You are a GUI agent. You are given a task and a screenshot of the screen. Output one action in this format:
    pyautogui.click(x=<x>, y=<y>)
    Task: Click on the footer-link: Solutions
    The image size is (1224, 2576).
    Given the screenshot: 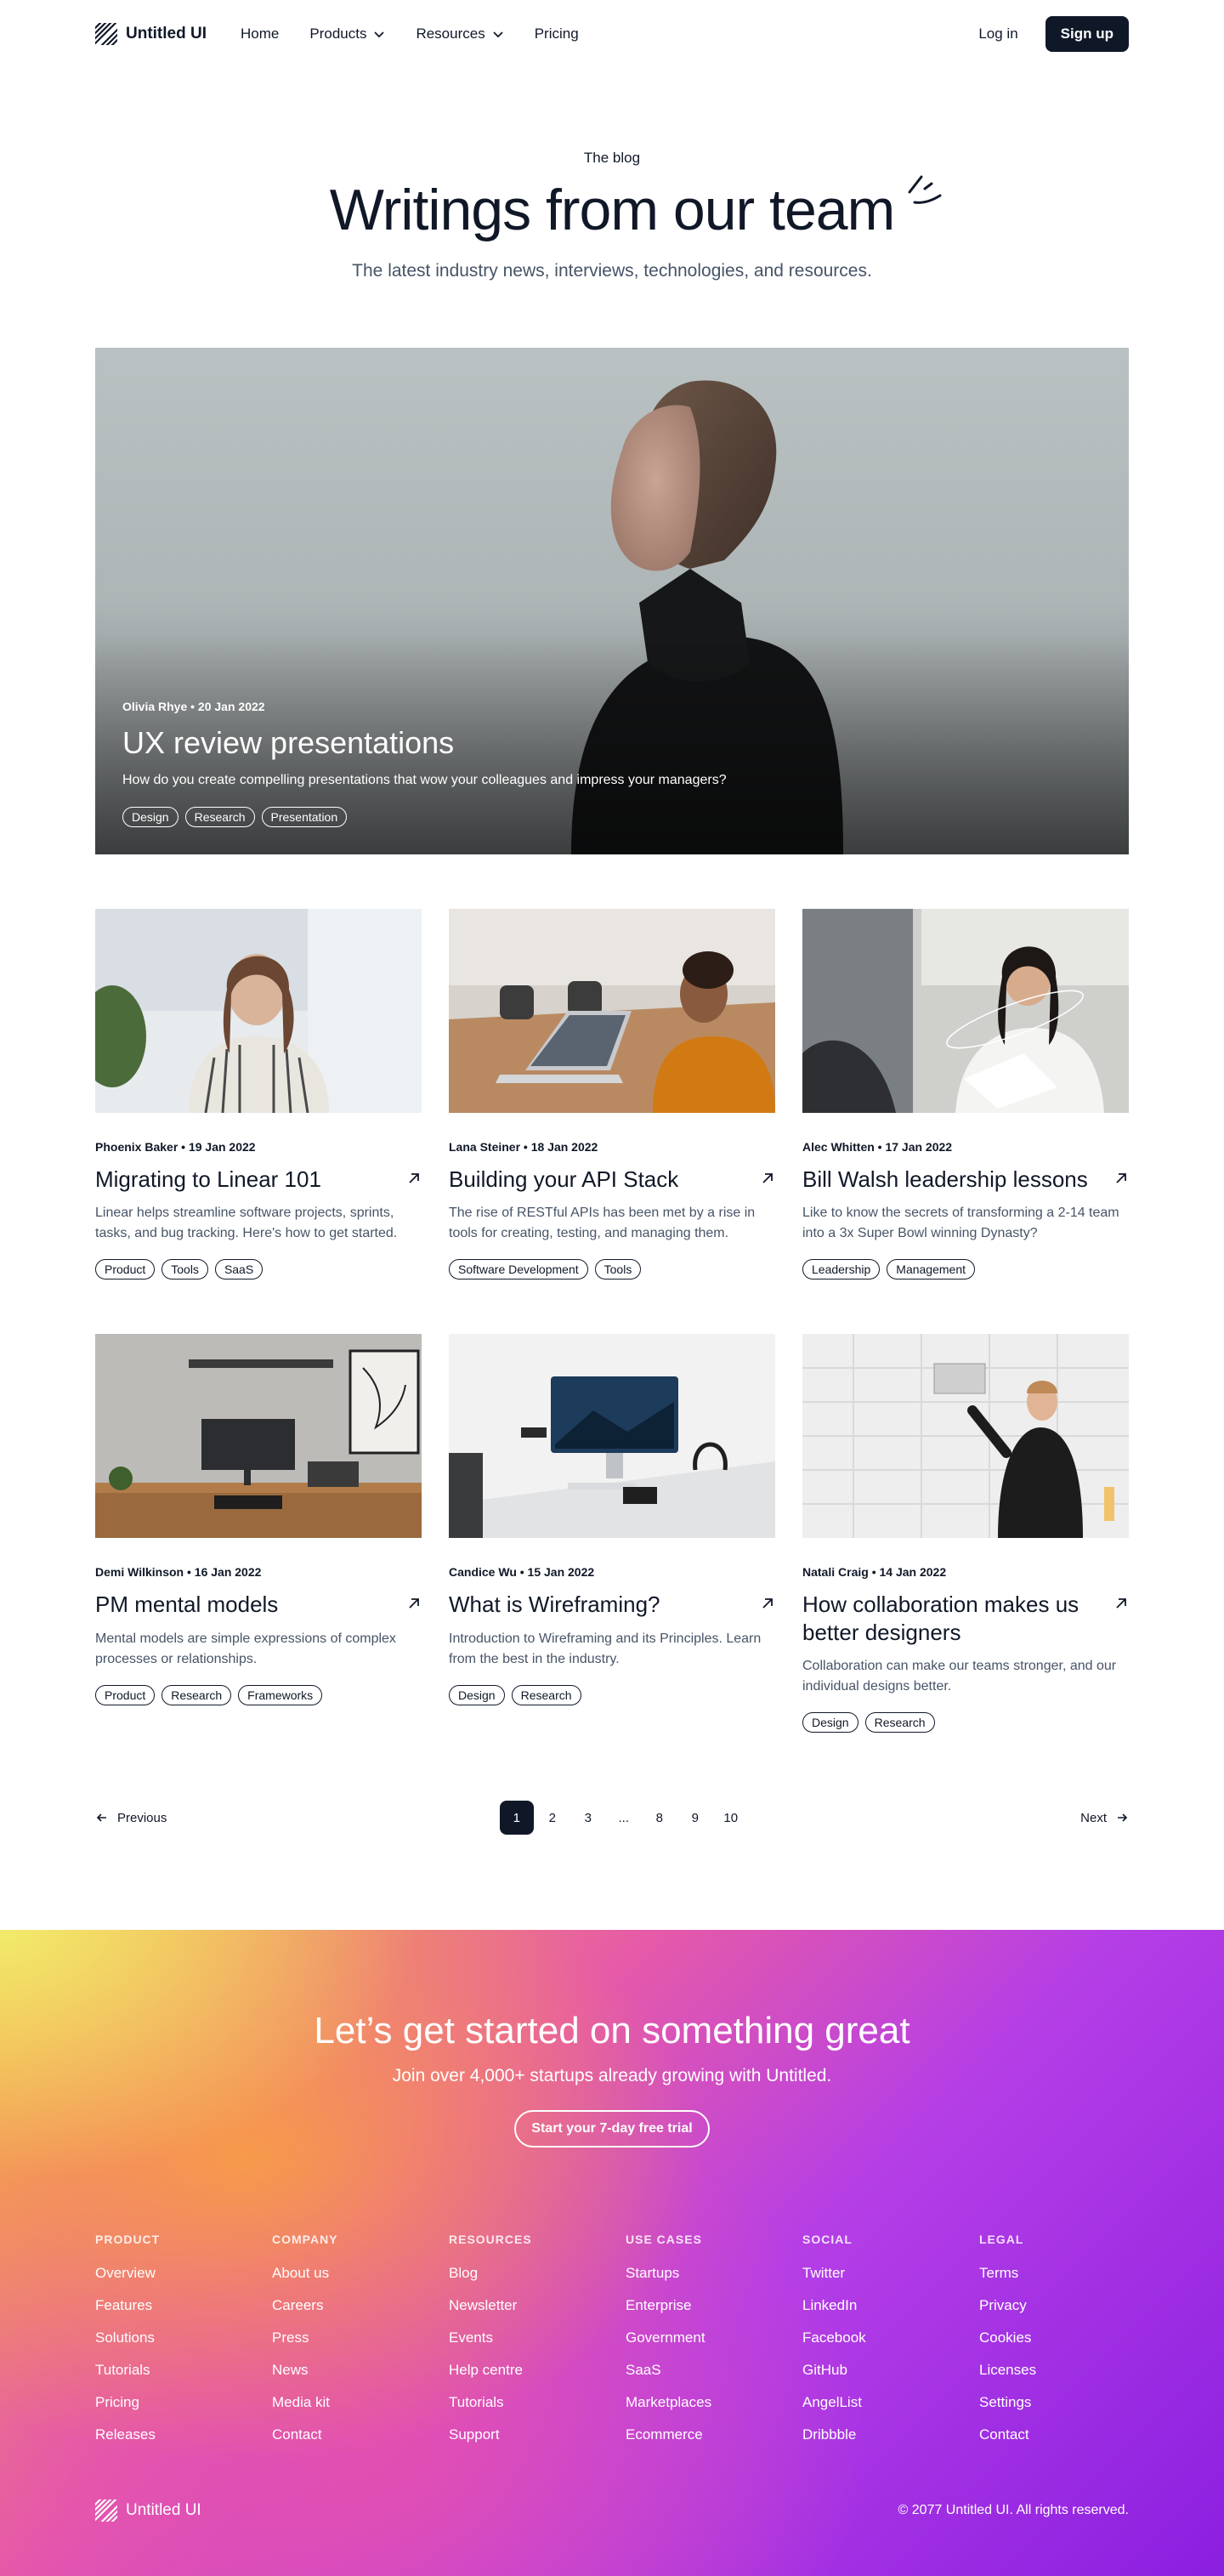 What is the action you would take?
    pyautogui.click(x=183, y=2338)
    